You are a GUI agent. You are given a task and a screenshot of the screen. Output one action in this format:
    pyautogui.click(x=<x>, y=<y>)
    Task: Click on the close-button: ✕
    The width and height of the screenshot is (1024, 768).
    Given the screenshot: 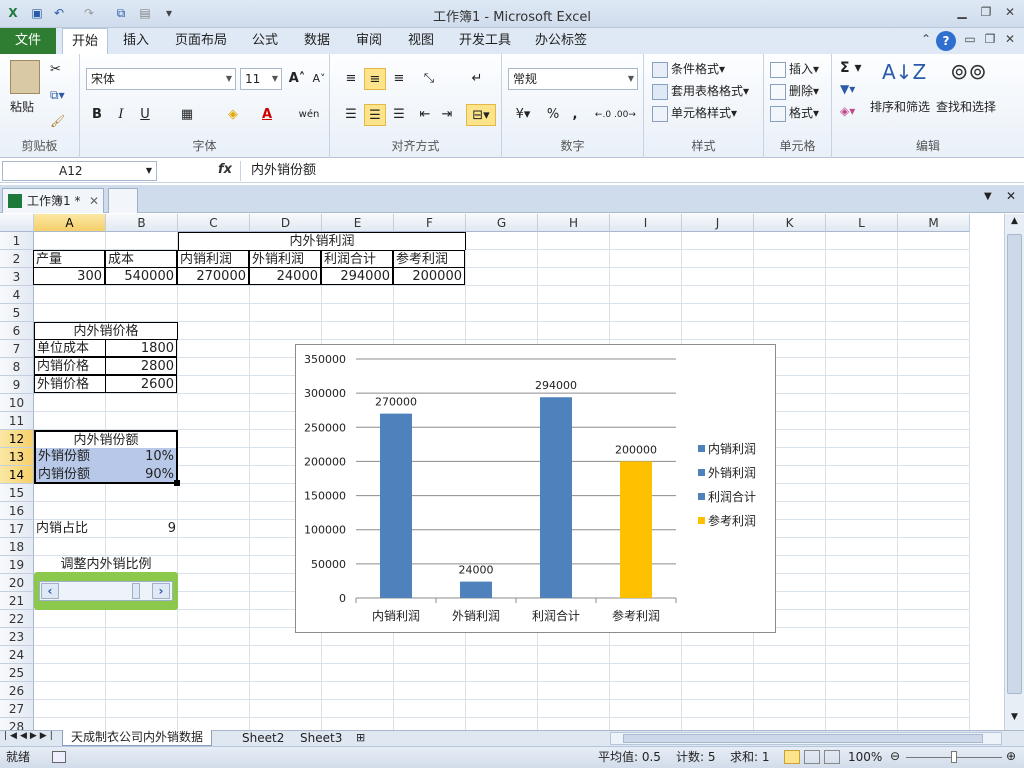 What is the action you would take?
    pyautogui.click(x=1010, y=14)
    